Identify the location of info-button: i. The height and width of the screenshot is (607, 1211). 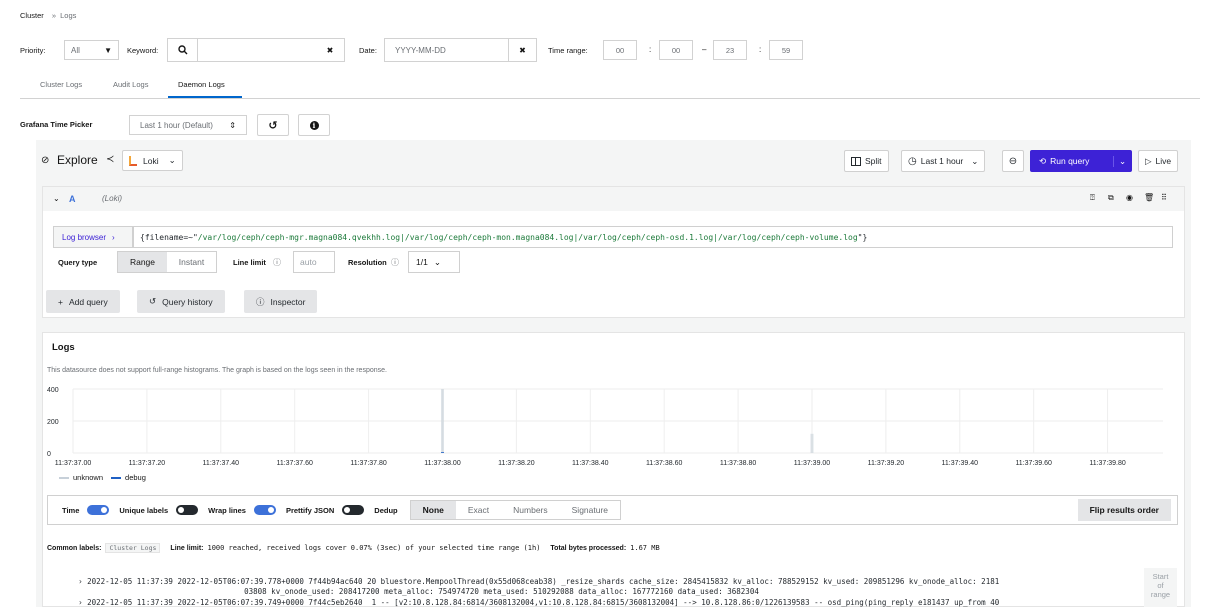
(314, 125).